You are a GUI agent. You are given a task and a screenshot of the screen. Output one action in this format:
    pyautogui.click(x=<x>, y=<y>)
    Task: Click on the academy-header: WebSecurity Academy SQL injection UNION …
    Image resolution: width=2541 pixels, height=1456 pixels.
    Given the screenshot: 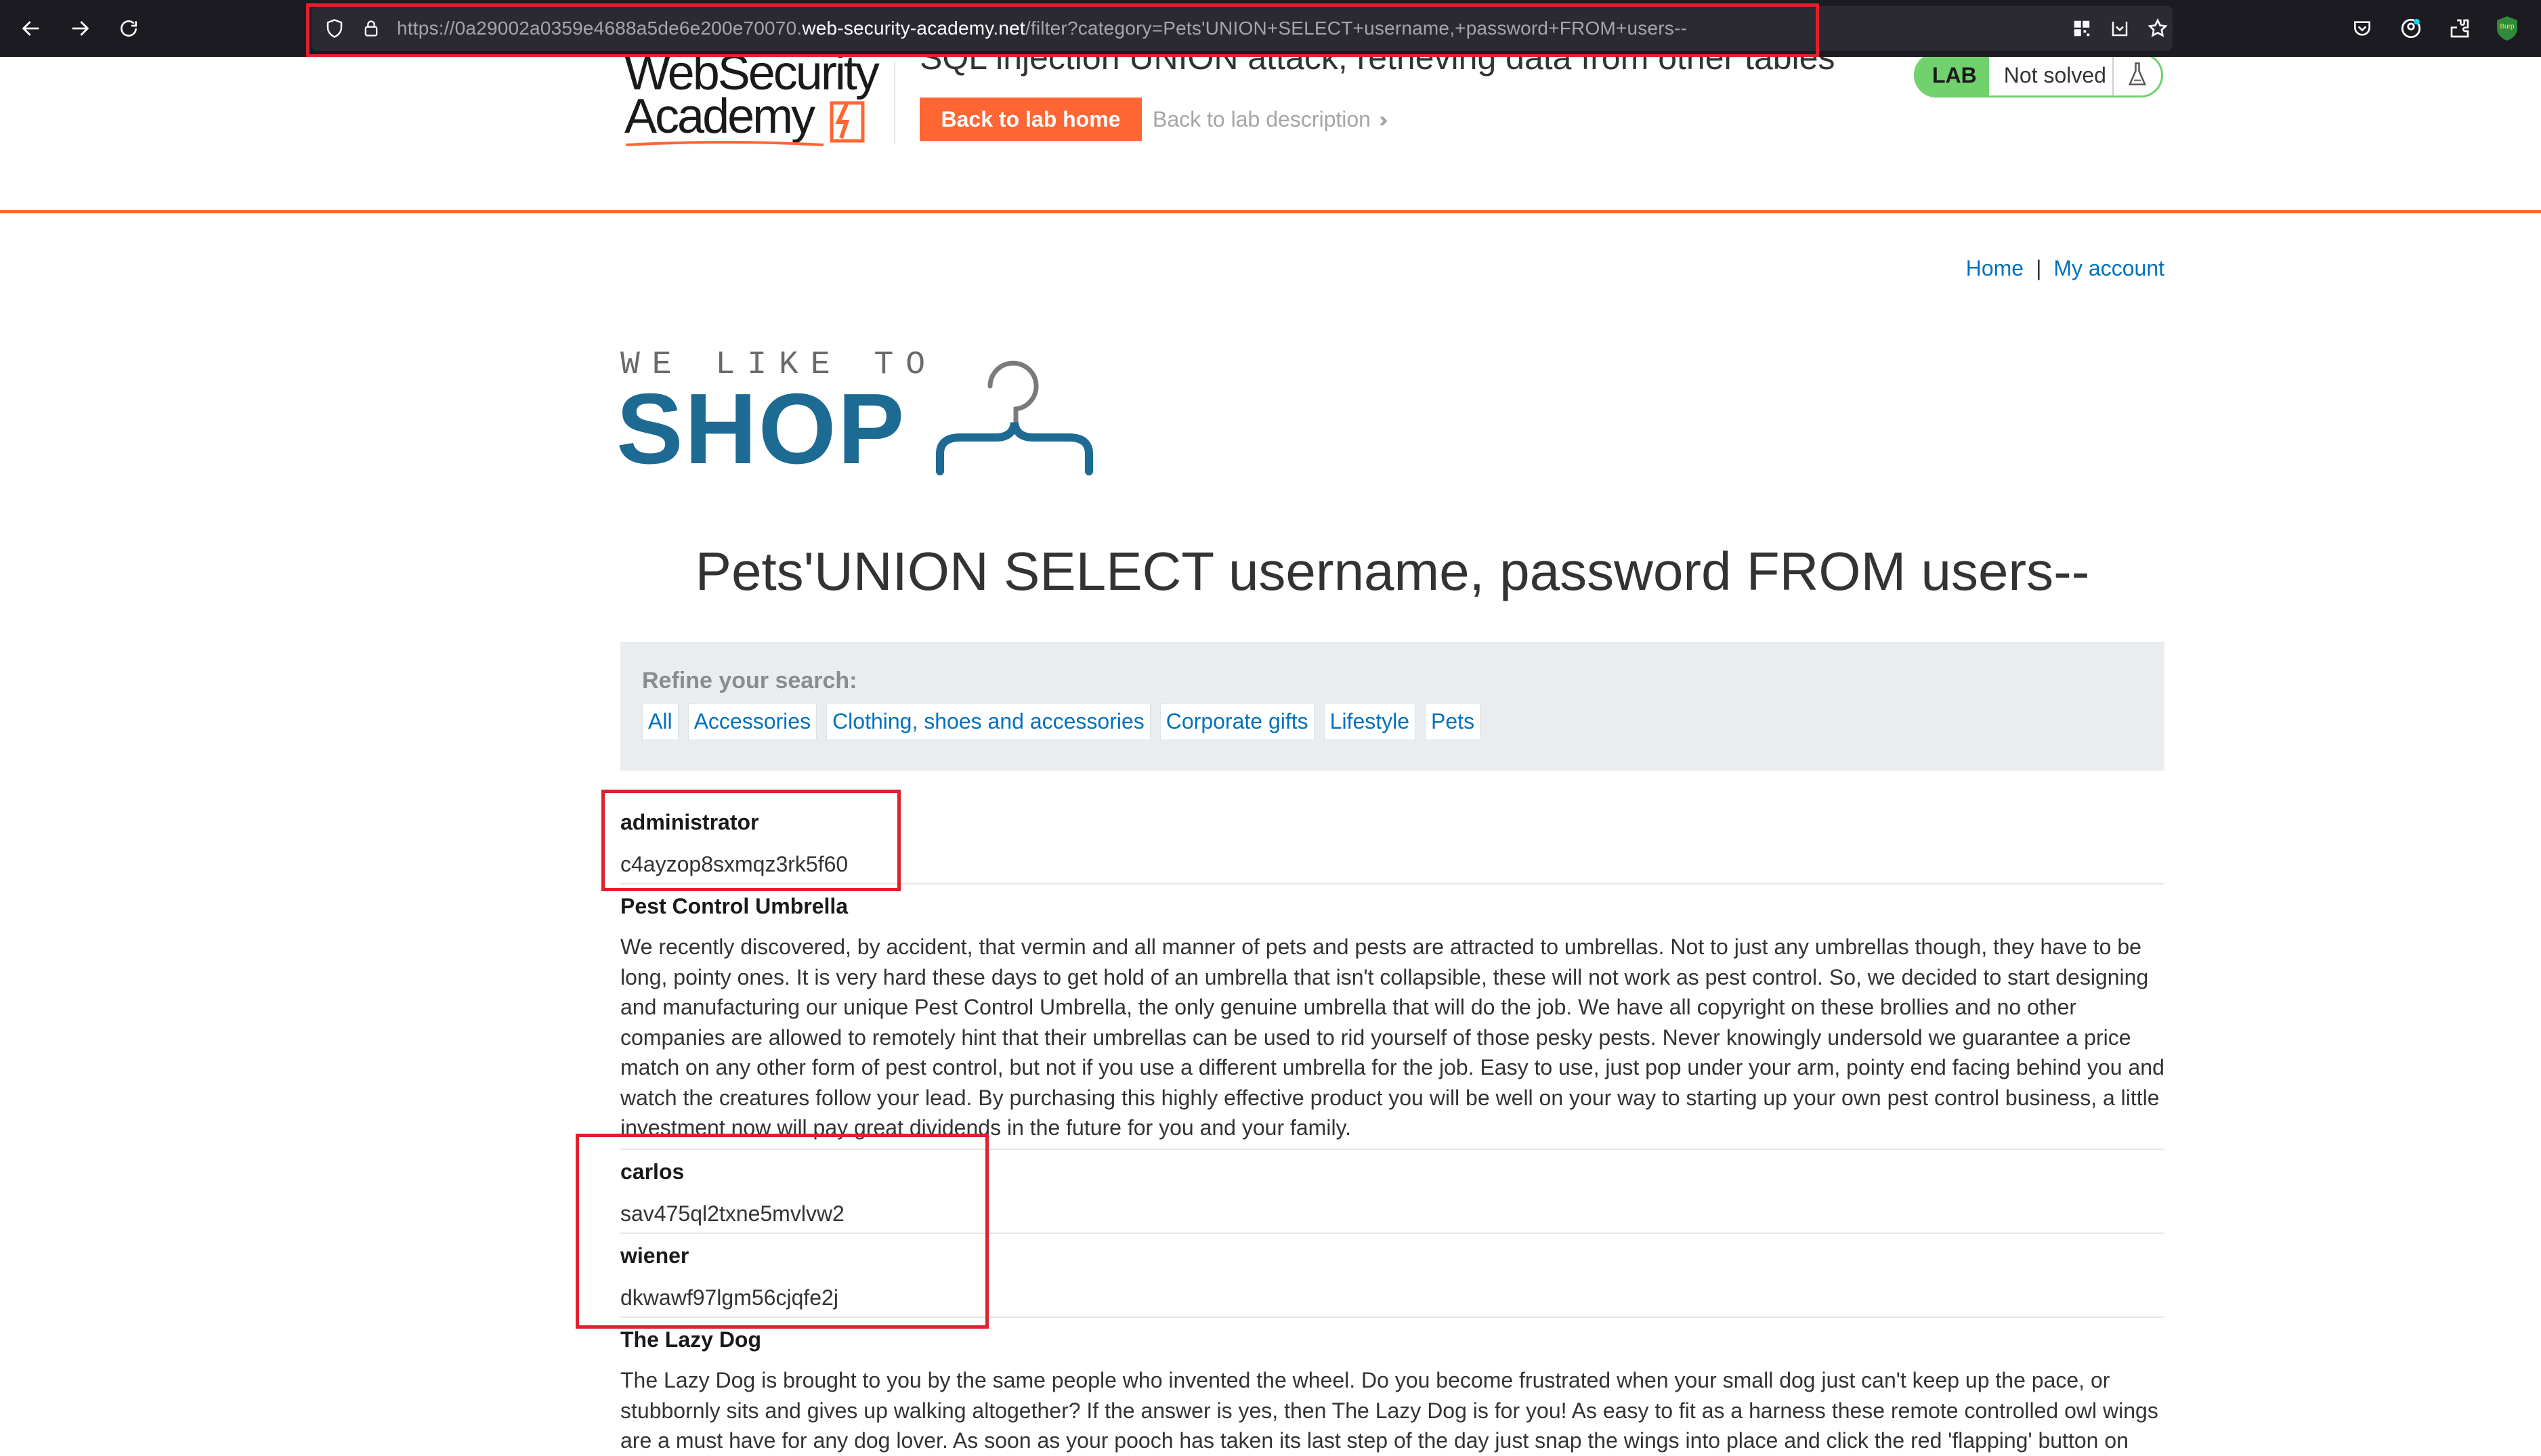 What is the action you would take?
    pyautogui.click(x=1270, y=135)
    